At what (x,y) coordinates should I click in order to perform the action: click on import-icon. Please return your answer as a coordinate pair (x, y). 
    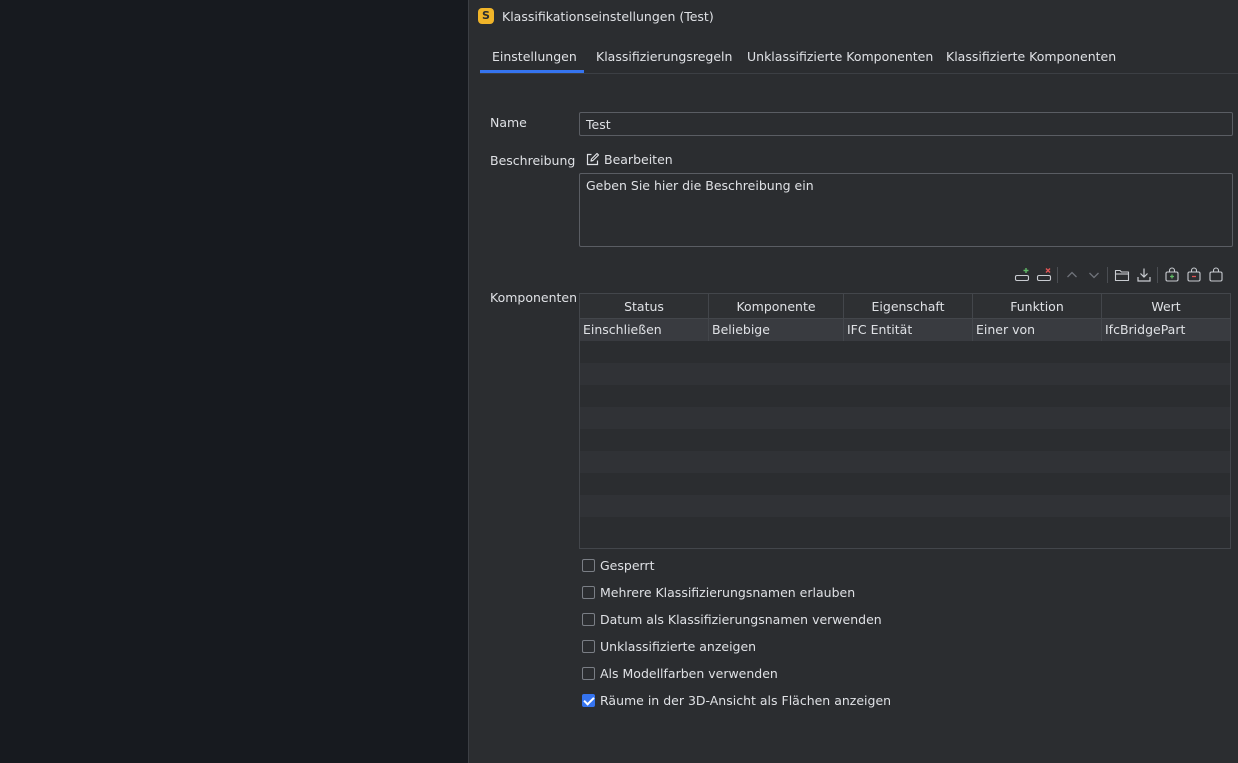
    Looking at the image, I should click on (1144, 275).